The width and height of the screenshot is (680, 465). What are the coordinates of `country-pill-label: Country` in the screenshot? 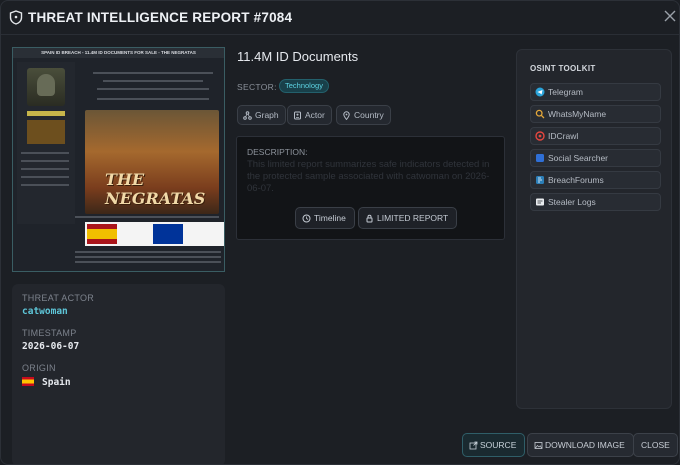 It's located at (369, 115).